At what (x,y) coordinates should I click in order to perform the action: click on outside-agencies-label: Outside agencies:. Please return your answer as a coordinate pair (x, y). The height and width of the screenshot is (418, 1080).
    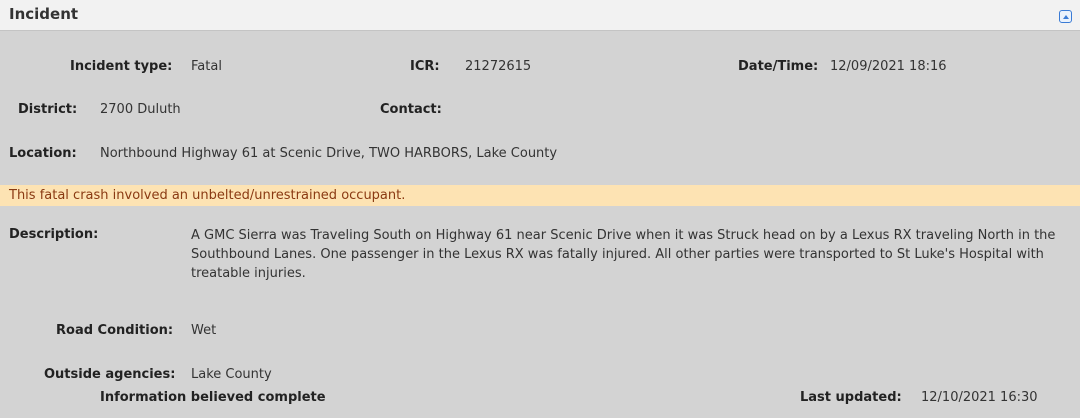
    Looking at the image, I should click on (110, 374).